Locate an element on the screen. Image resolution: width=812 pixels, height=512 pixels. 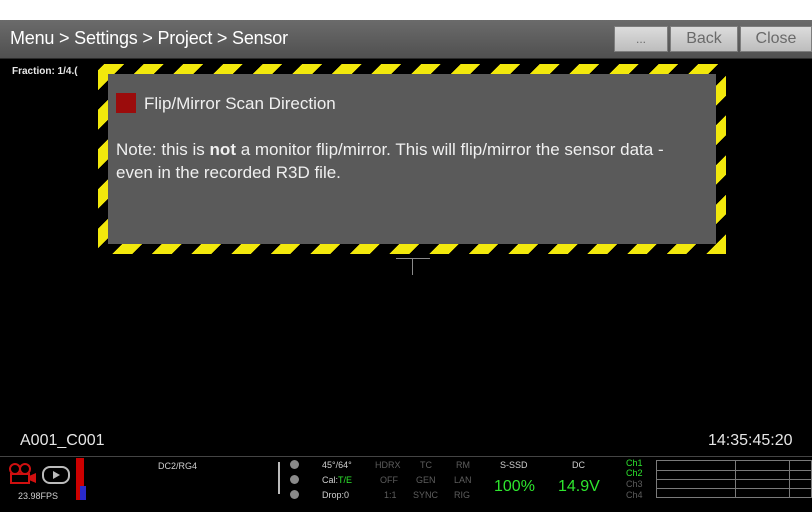
hdrx-value: OFF is located at coordinates (389, 480).